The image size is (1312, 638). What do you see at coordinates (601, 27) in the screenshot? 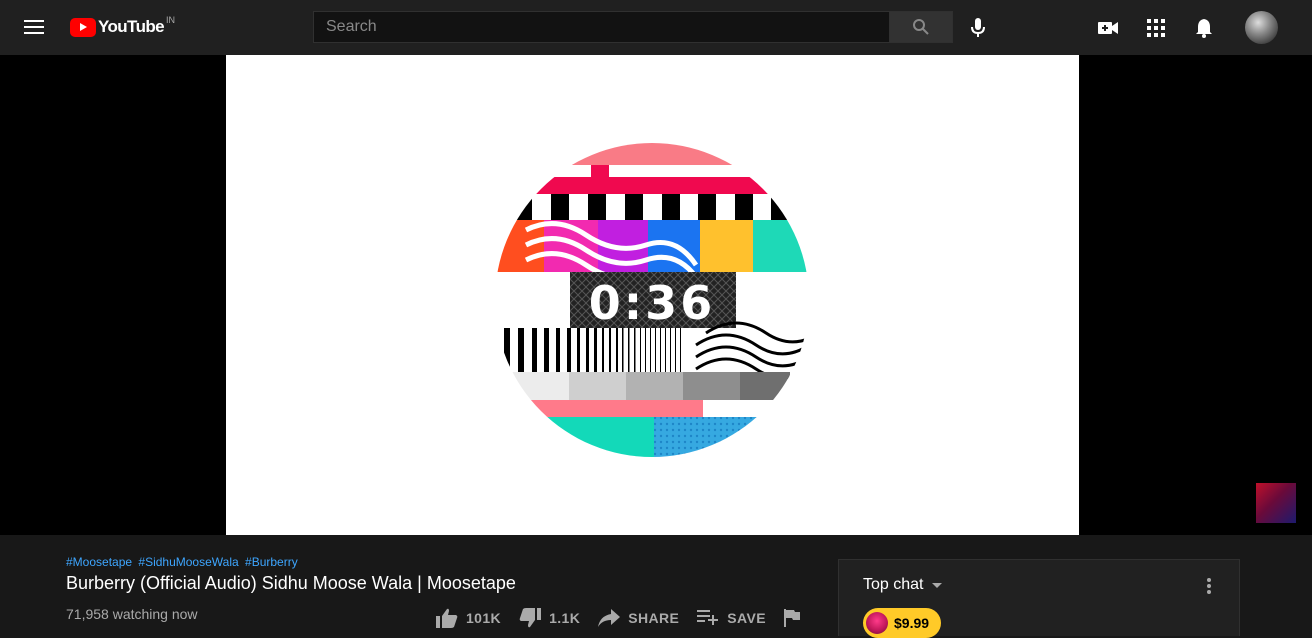
I see `search-input` at bounding box center [601, 27].